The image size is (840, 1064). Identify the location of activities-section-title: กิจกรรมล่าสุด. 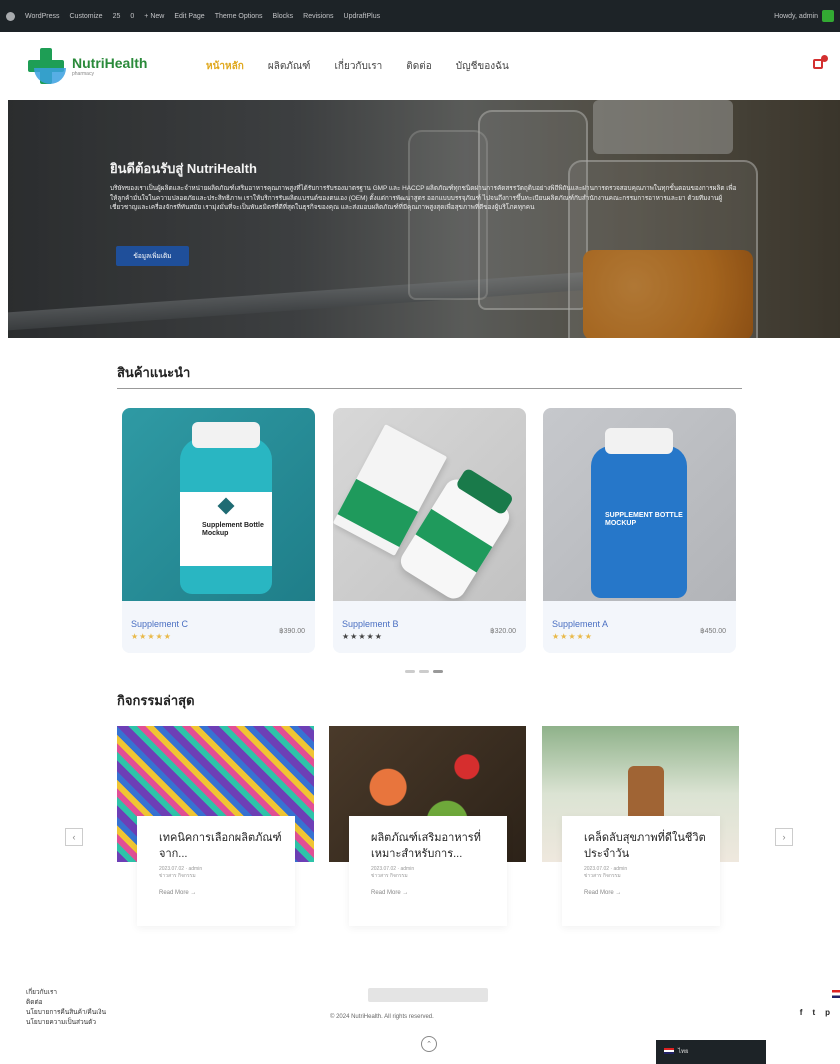
(156, 700).